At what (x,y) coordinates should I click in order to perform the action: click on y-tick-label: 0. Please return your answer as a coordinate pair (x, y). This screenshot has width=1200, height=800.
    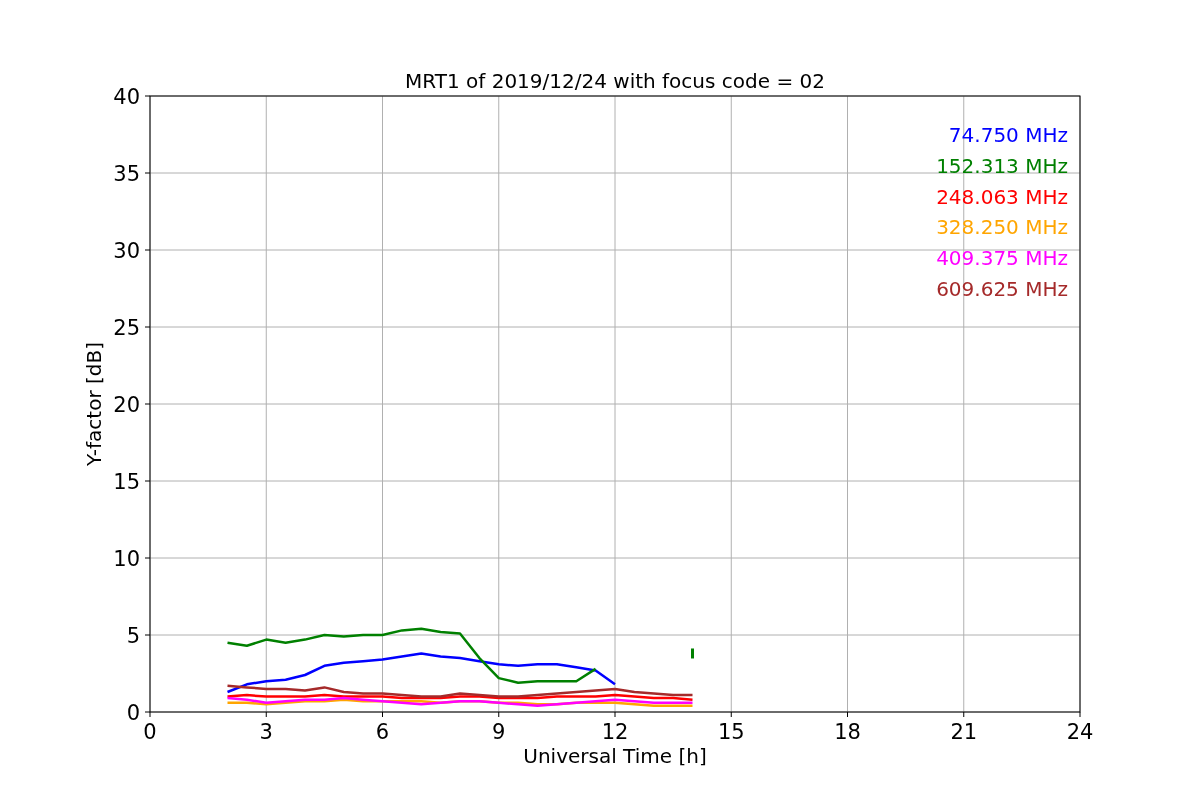
    Looking at the image, I should click on (133, 713).